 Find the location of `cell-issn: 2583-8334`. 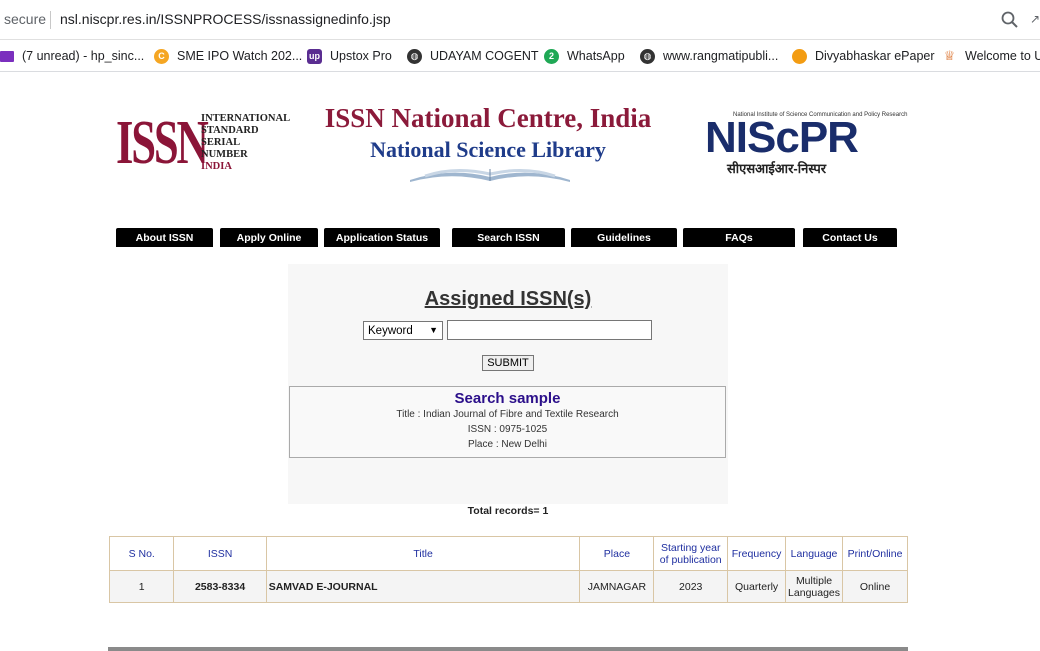

cell-issn: 2583-8334 is located at coordinates (220, 586).